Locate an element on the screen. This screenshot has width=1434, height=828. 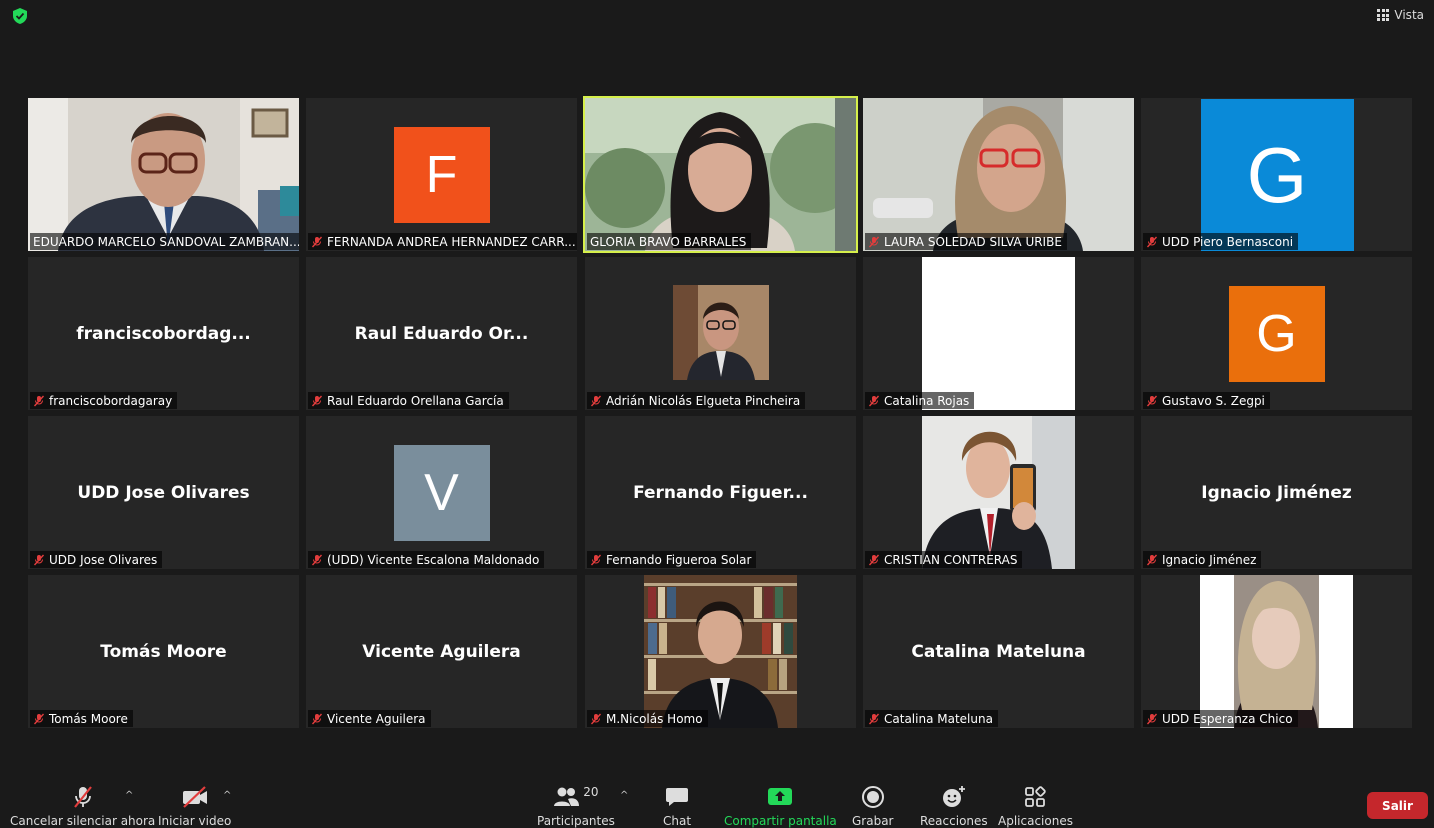
participant-name: Raul Eduardo Orellana García is located at coordinates (415, 400).